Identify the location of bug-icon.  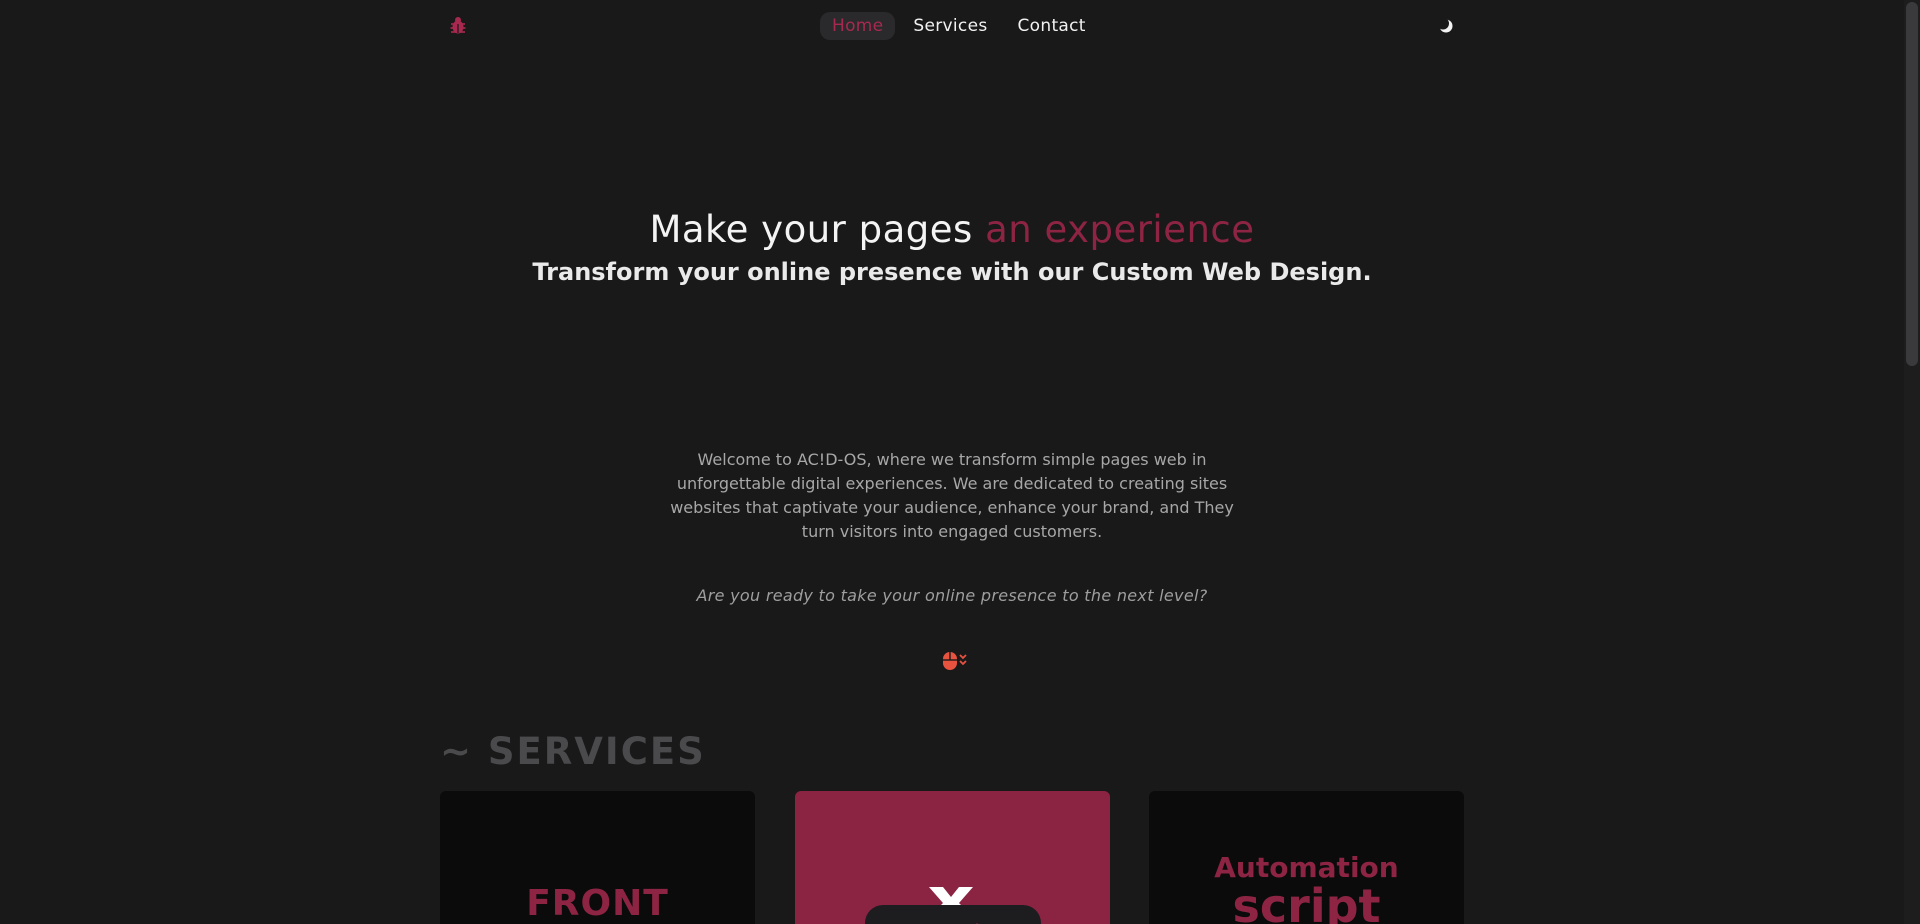
(458, 26).